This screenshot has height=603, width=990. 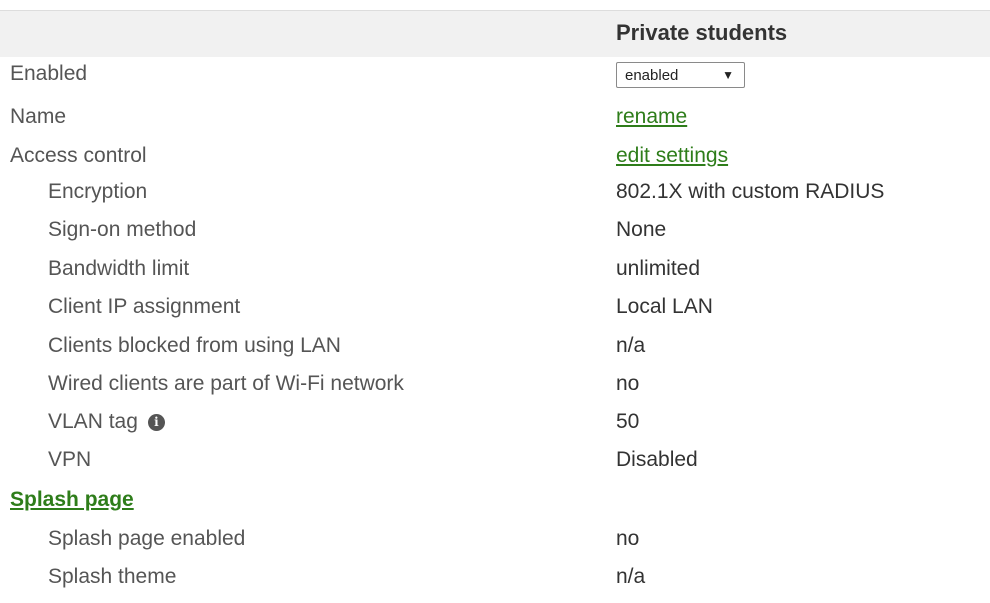 What do you see at coordinates (750, 191) in the screenshot?
I see `encryption-value: 802.1X with custom RADIUS` at bounding box center [750, 191].